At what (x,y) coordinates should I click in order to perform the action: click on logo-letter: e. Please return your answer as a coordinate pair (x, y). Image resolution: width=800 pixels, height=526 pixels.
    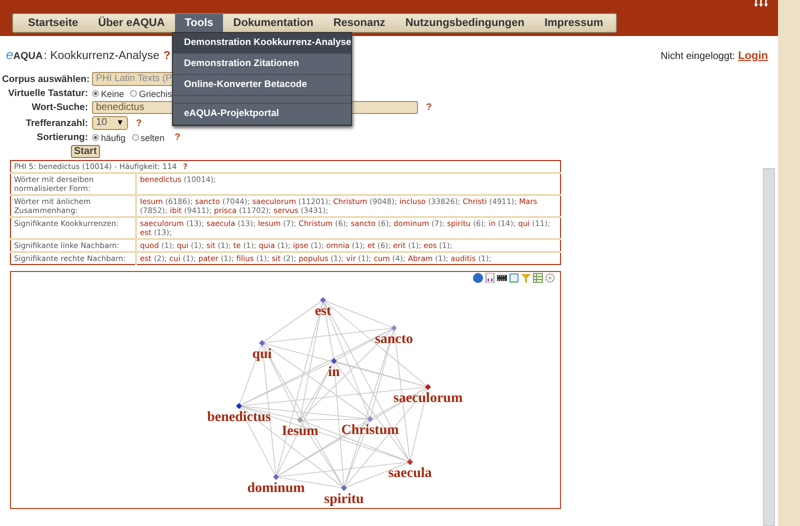
    Looking at the image, I should click on (10, 54).